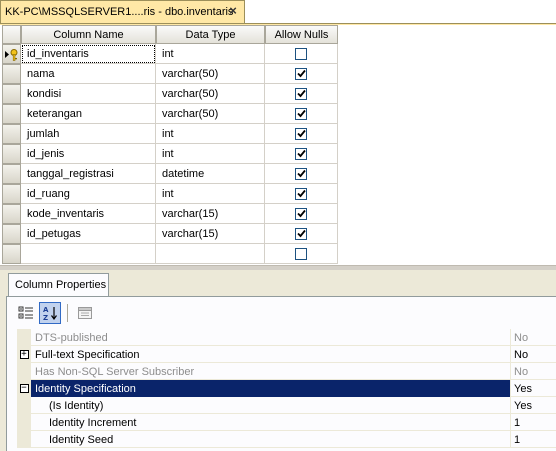  I want to click on property-row: Identity Seed 1, so click(286, 439).